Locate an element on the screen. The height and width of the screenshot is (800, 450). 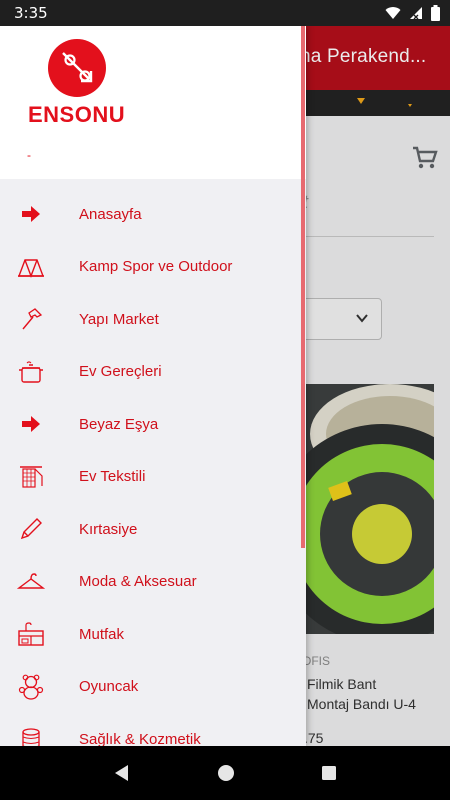
brand-logo-icon is located at coordinates (77, 68).